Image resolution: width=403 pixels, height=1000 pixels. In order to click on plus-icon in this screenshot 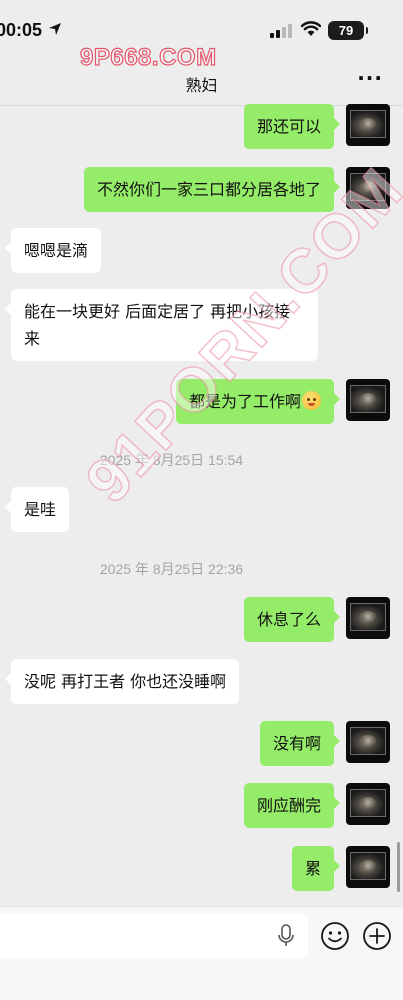, I will do `click(377, 936)`.